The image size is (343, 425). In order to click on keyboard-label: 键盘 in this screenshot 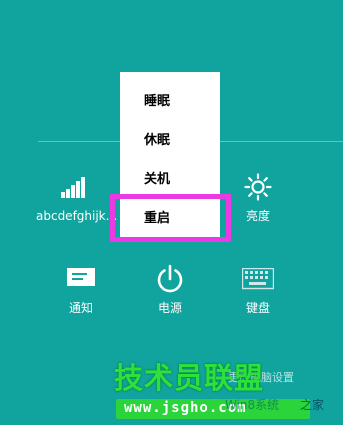, I will do `click(257, 308)`.